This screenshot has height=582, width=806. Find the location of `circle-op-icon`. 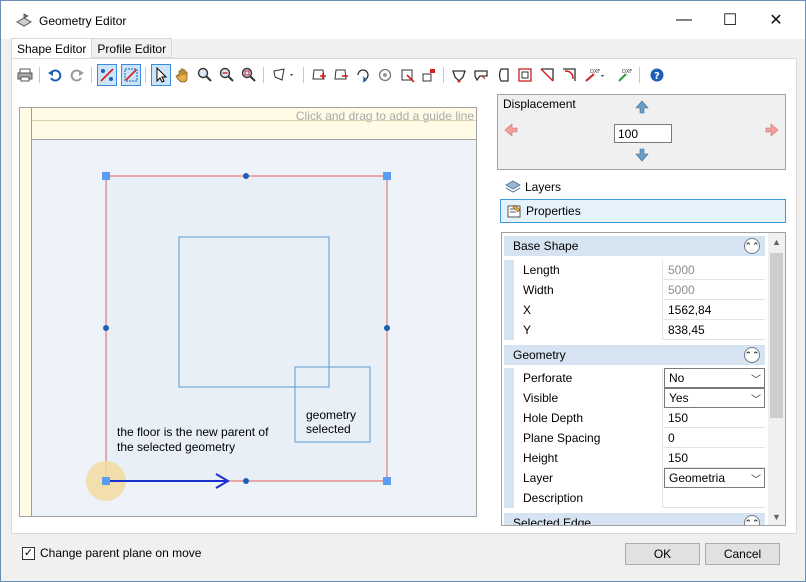

circle-op-icon is located at coordinates (385, 75).